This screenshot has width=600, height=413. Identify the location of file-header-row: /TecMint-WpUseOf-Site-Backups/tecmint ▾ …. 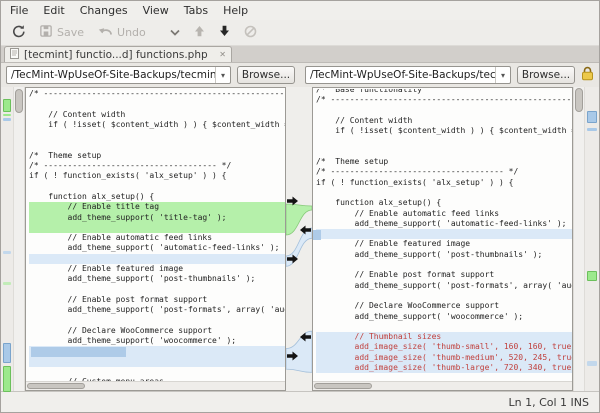
(300, 75).